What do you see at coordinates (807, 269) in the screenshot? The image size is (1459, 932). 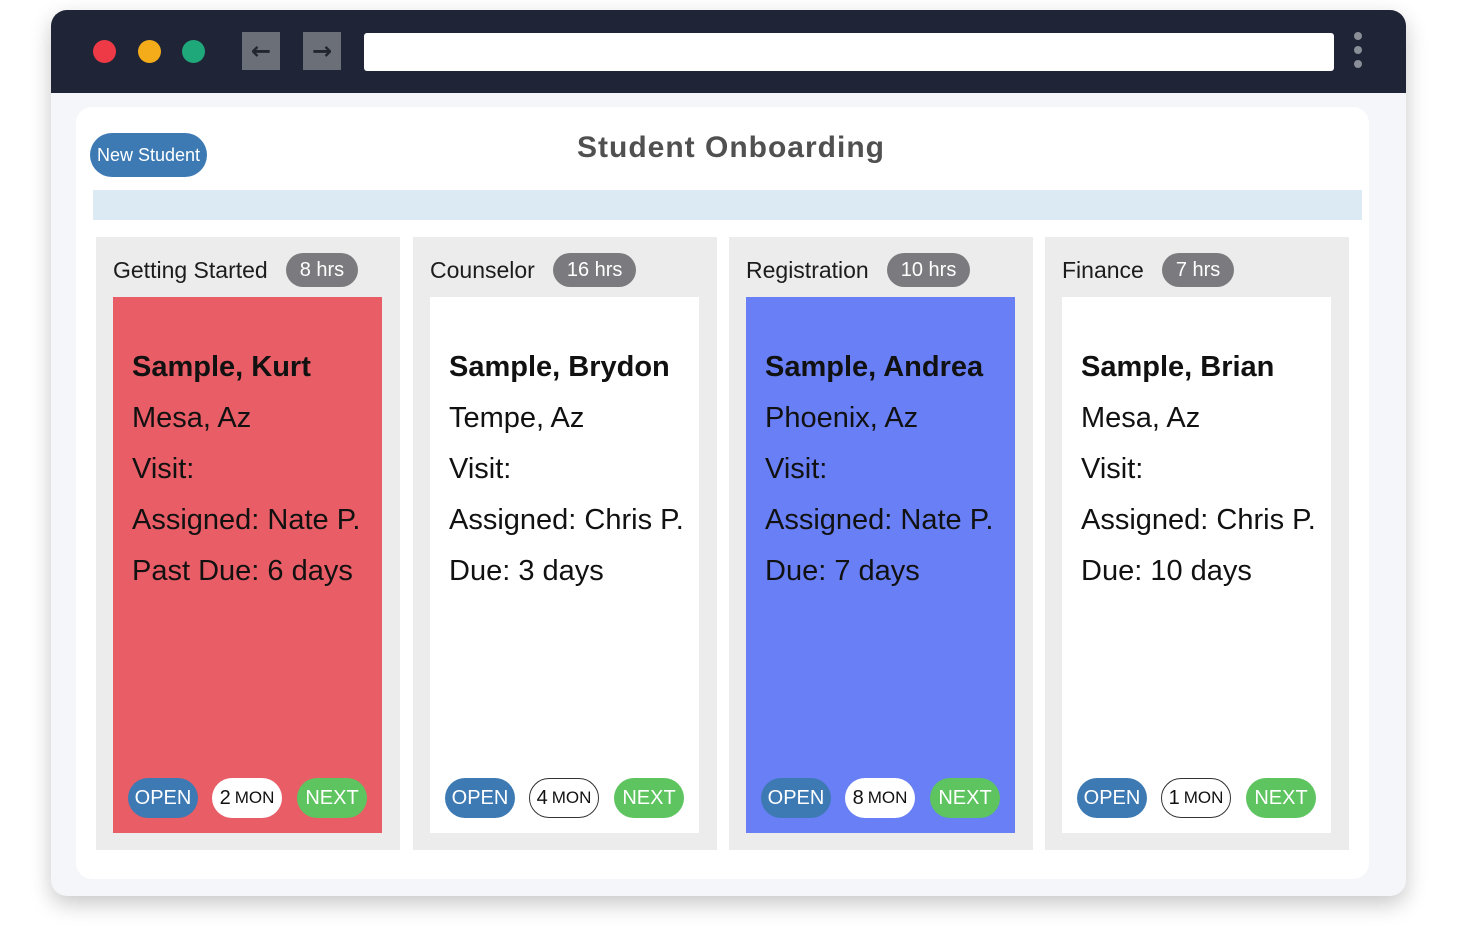 I see `column-title: Registration` at bounding box center [807, 269].